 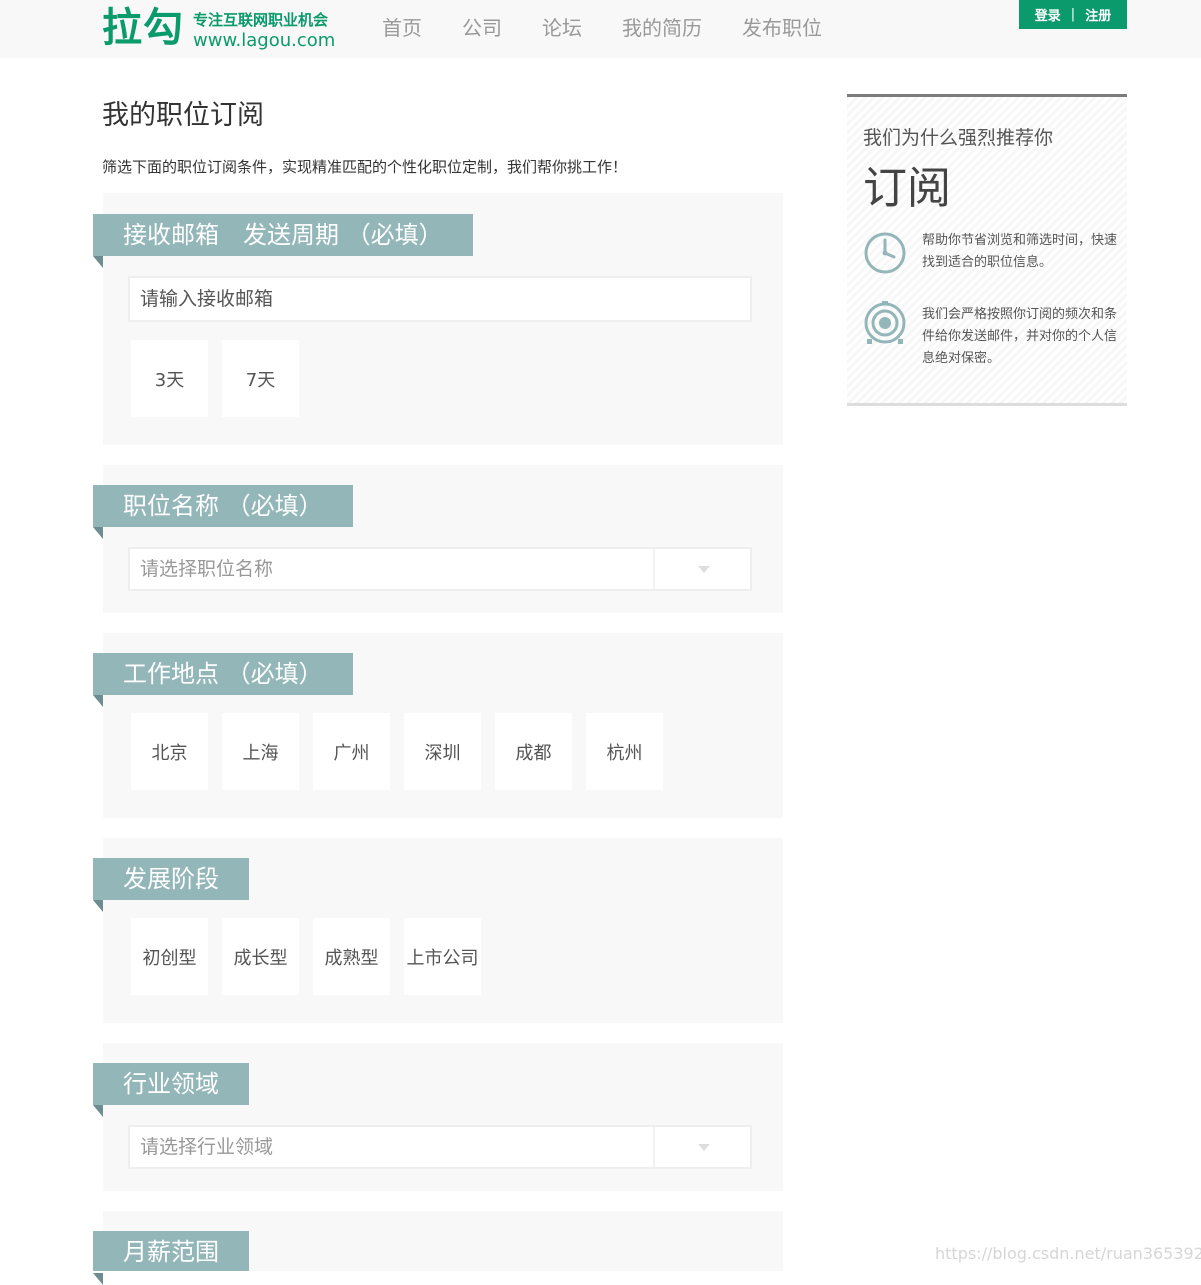 I want to click on position-select-placeholder: 请选择职位名称, so click(x=207, y=569).